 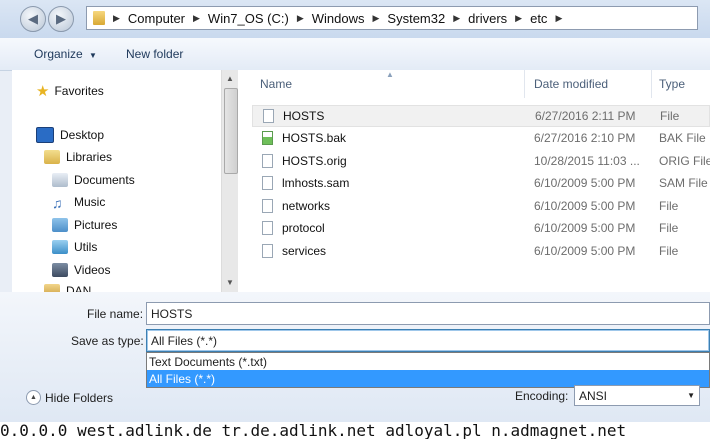 What do you see at coordinates (45, 135) in the screenshot?
I see `desktop-icon` at bounding box center [45, 135].